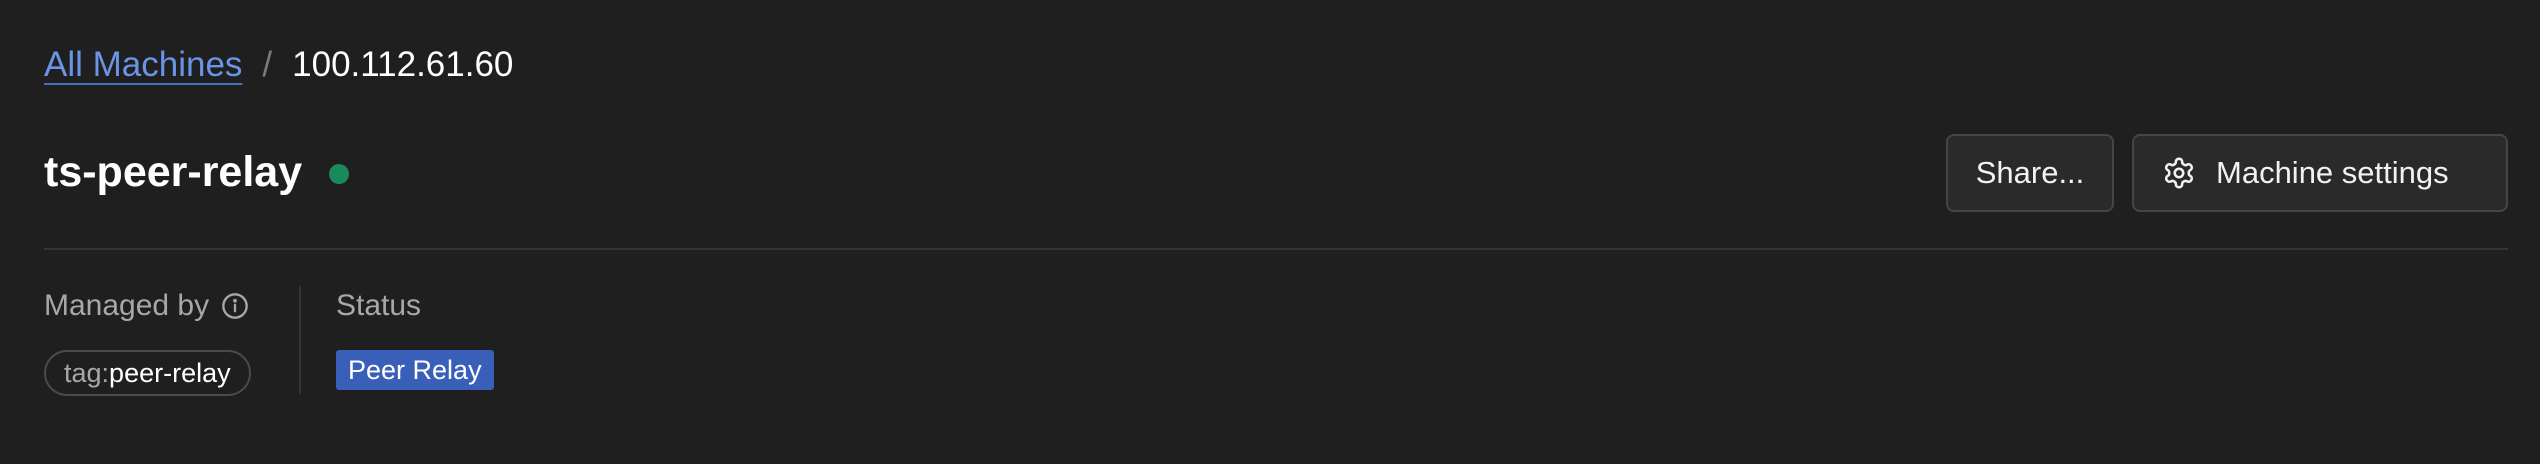 Image resolution: width=2540 pixels, height=464 pixels. What do you see at coordinates (2179, 173) in the screenshot?
I see `gear-icon` at bounding box center [2179, 173].